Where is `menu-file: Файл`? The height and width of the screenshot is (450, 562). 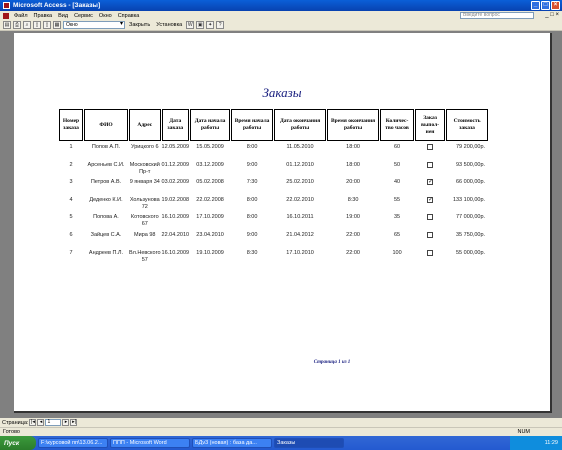 menu-file: Файл is located at coordinates (21, 16).